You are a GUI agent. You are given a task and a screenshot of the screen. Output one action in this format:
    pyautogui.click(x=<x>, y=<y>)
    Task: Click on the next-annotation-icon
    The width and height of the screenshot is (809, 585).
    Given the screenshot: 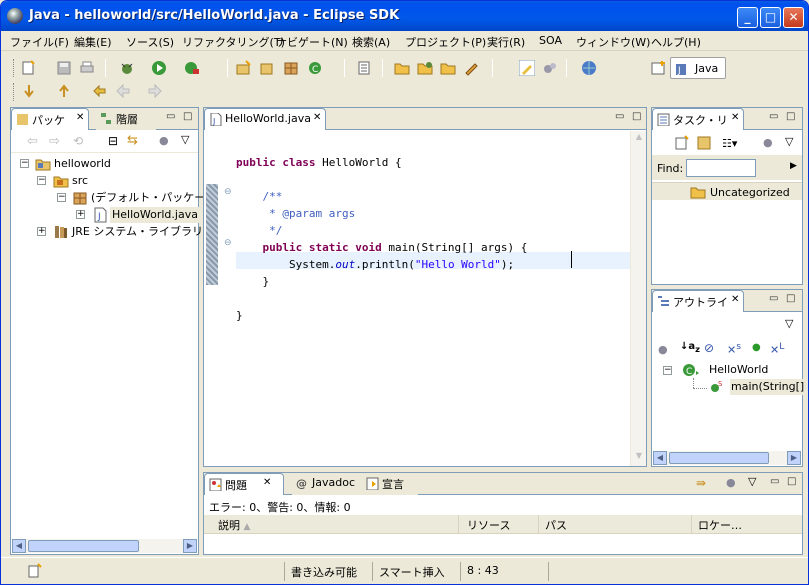 What is the action you would take?
    pyautogui.click(x=29, y=91)
    